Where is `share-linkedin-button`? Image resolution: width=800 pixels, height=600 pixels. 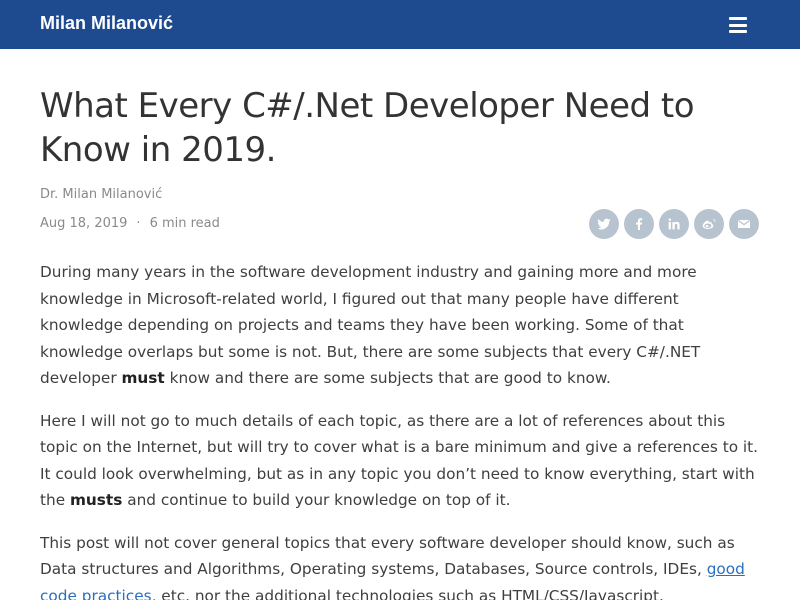
share-linkedin-button is located at coordinates (674, 224).